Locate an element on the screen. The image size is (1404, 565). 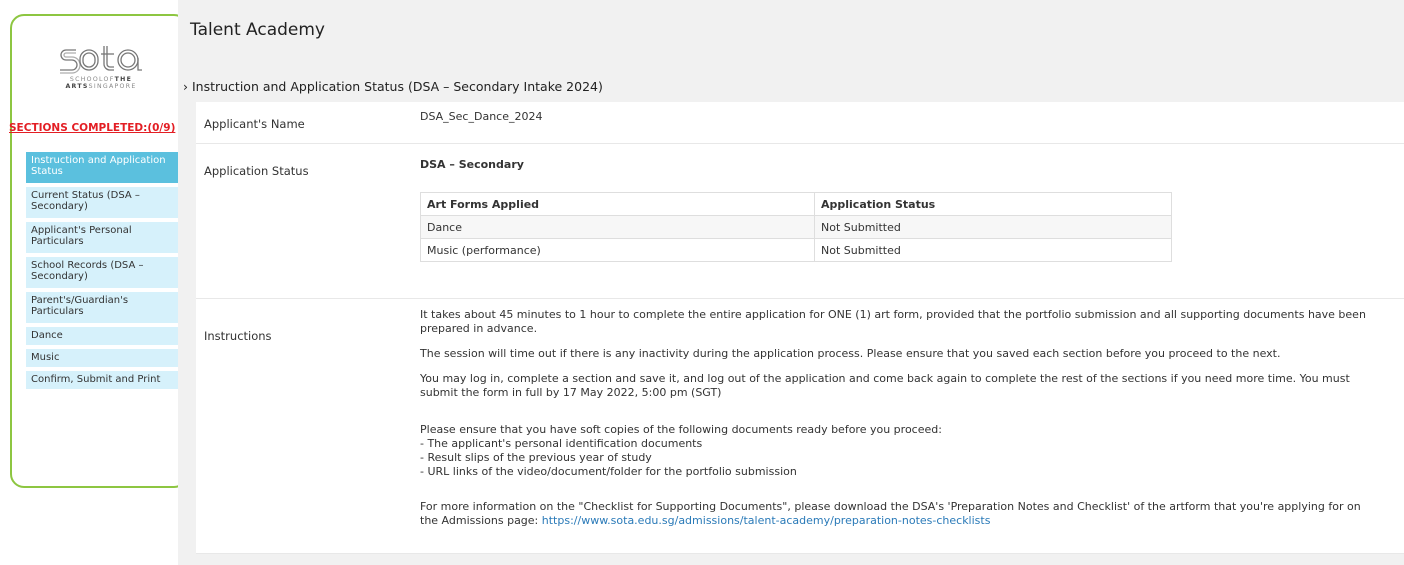
sections-completed-counter: SECTIONS COMPLETED:(0/9) is located at coordinates (92, 128).